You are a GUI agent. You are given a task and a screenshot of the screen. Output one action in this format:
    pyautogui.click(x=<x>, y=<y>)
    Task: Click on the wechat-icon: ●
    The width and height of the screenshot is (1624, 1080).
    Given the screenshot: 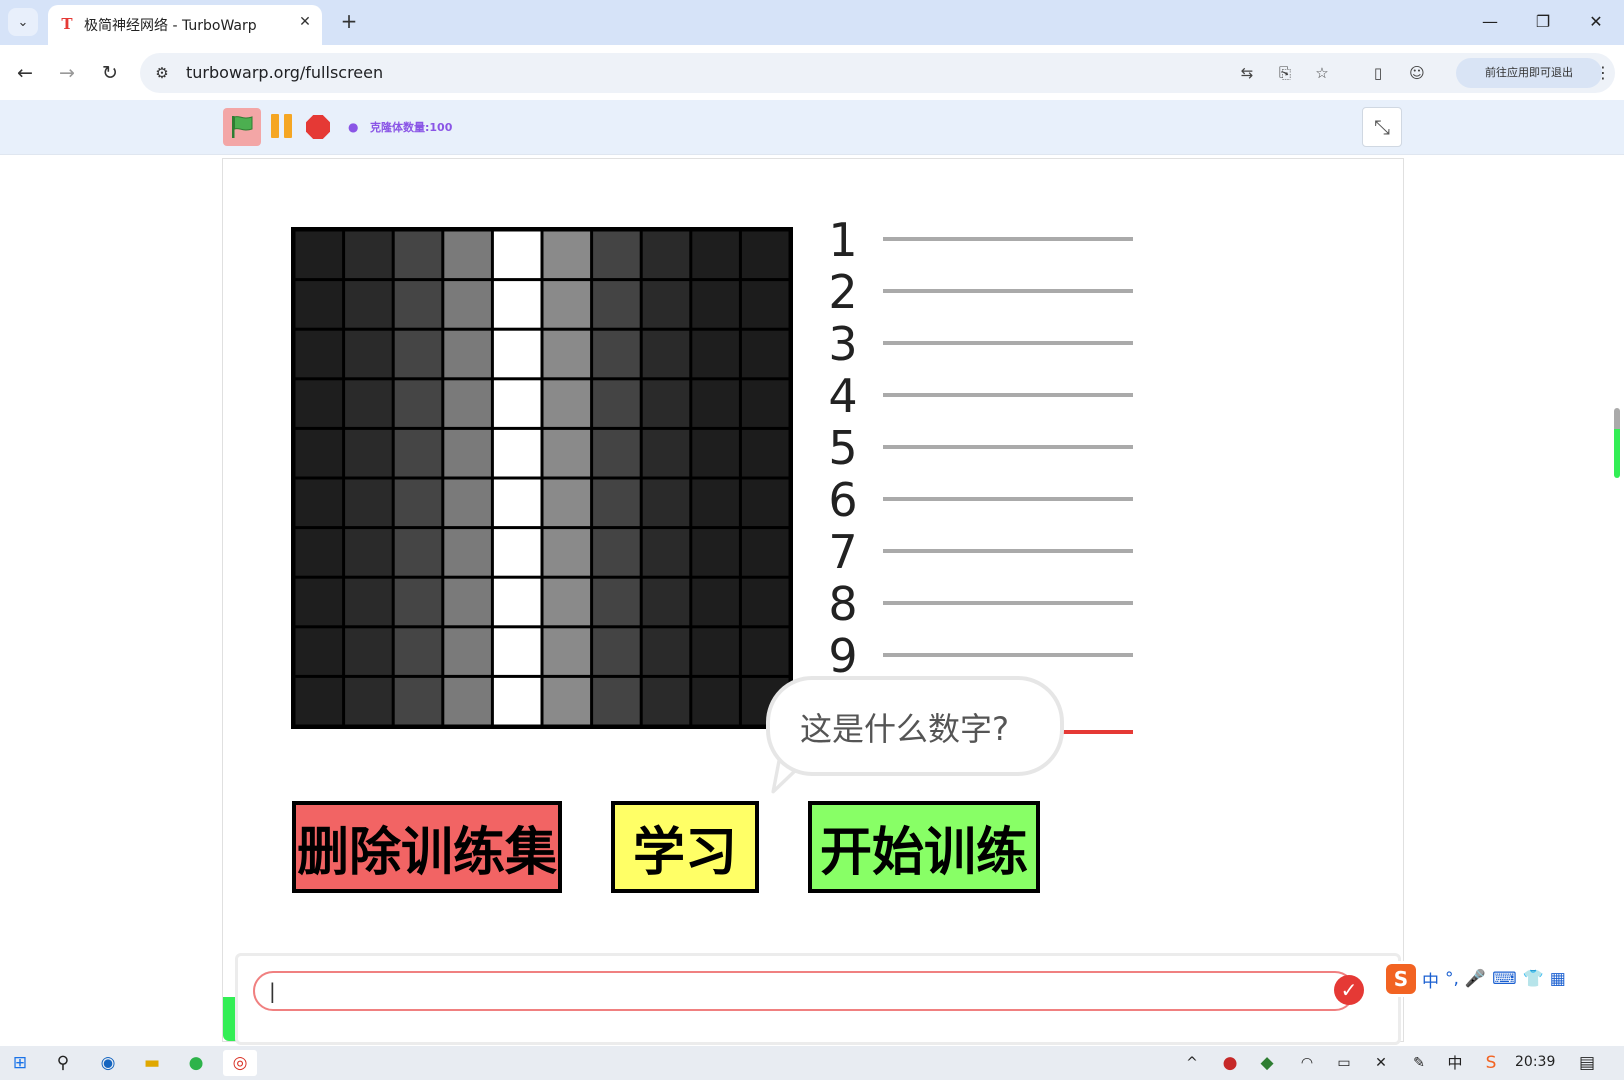 What is the action you would take?
    pyautogui.click(x=196, y=1063)
    